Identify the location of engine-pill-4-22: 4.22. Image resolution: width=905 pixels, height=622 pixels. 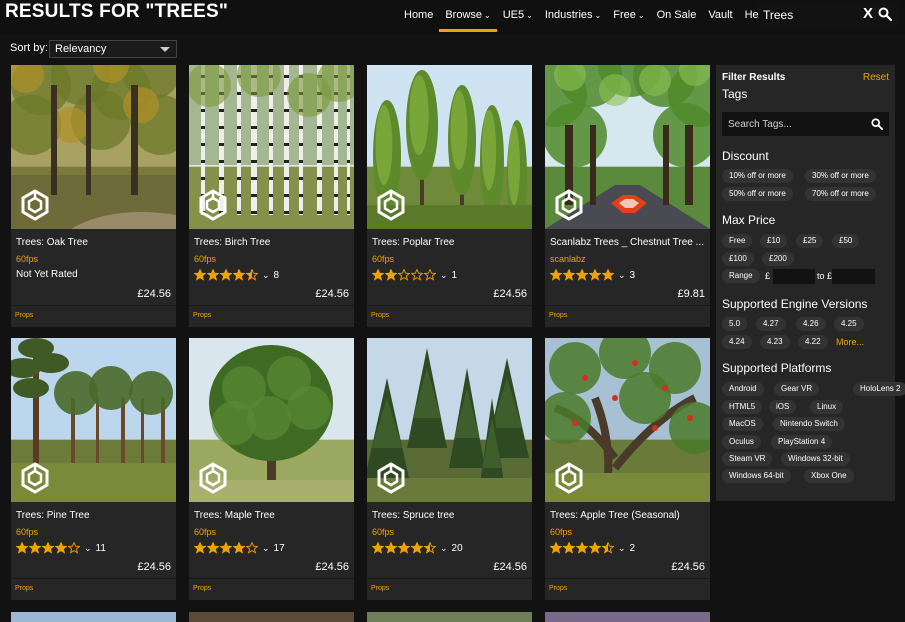
(813, 342).